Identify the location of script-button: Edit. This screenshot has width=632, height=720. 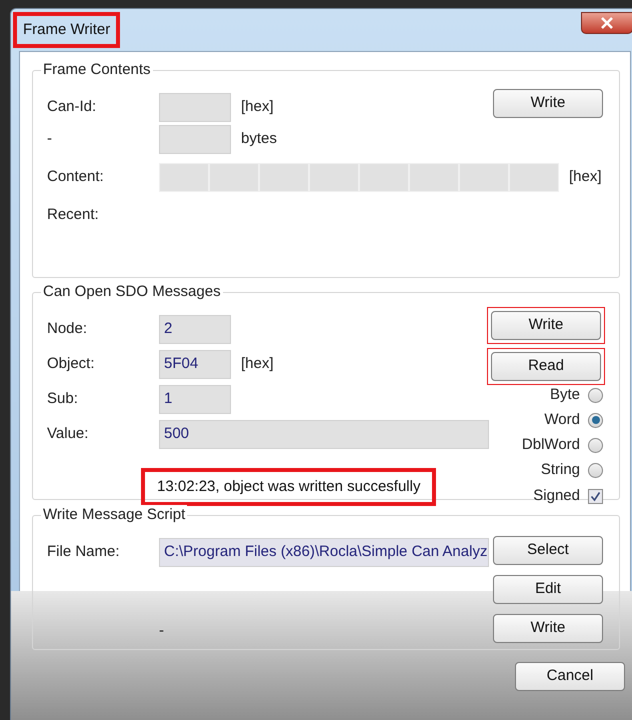
(548, 589).